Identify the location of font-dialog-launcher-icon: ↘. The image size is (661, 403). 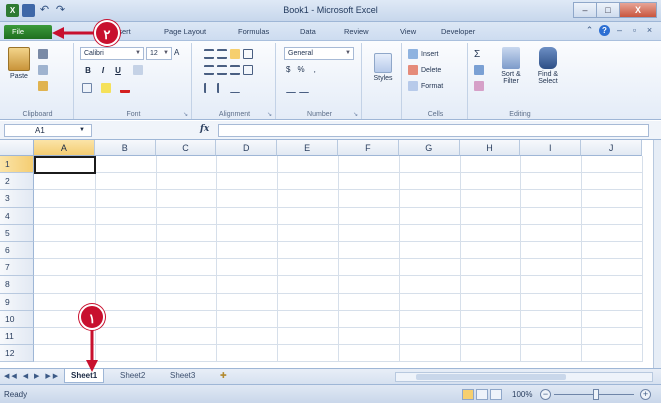
(185, 114).